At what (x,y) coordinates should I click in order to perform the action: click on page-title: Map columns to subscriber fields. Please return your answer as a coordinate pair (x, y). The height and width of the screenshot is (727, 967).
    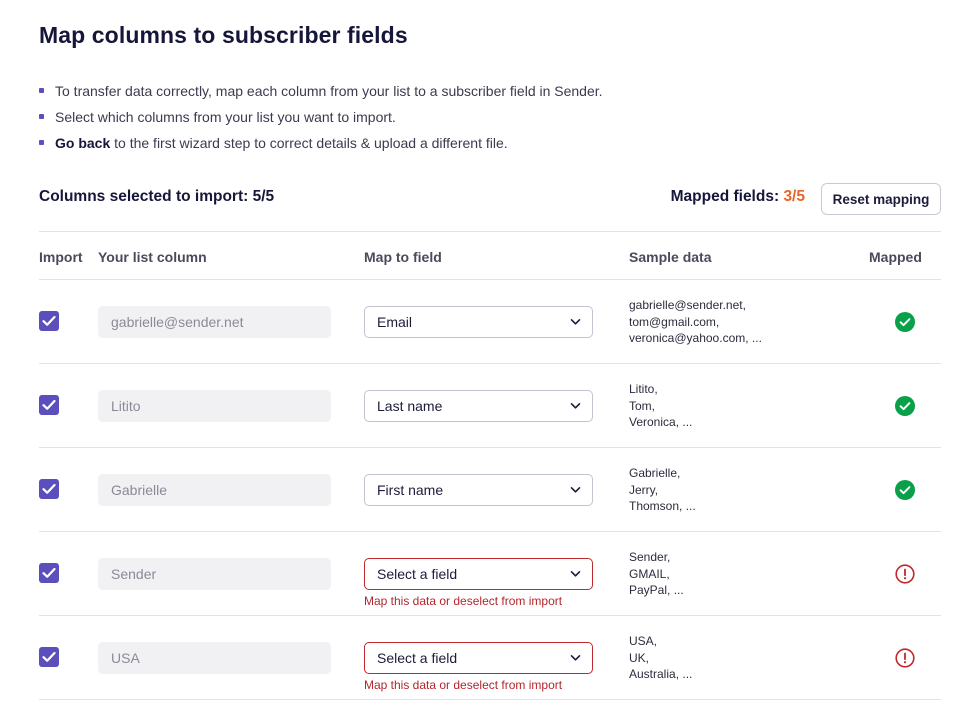
    Looking at the image, I should click on (223, 35).